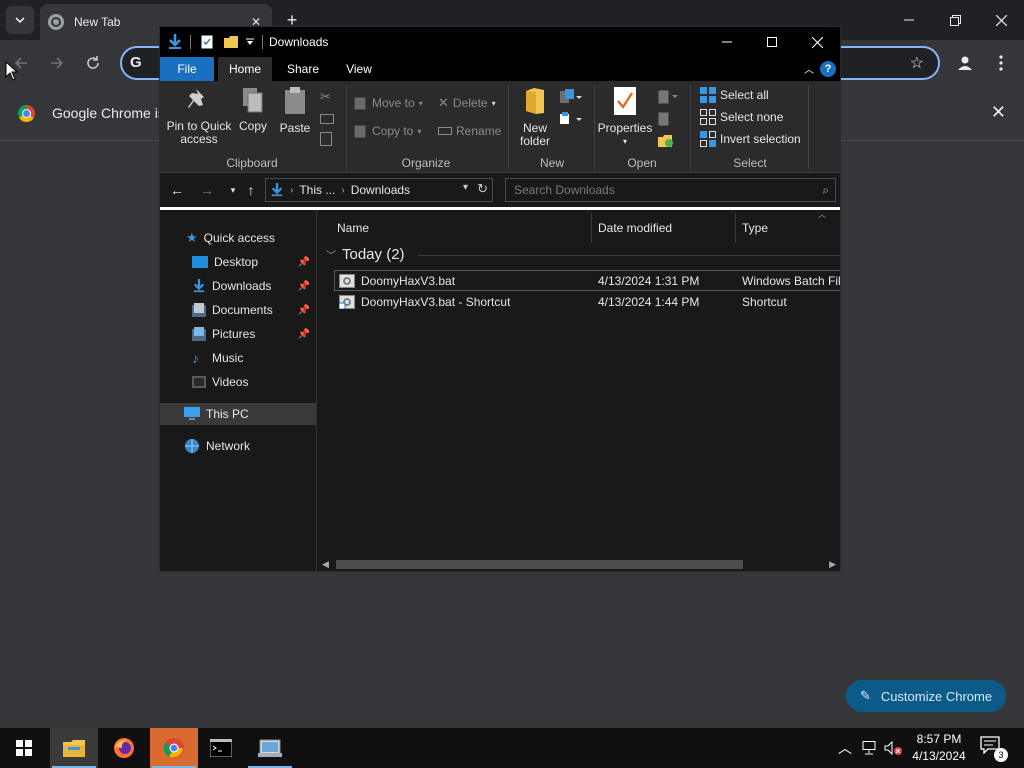 The width and height of the screenshot is (1024, 768). Describe the element at coordinates (325, 564) in the screenshot. I see `scroll-left-icon: ◀` at that location.